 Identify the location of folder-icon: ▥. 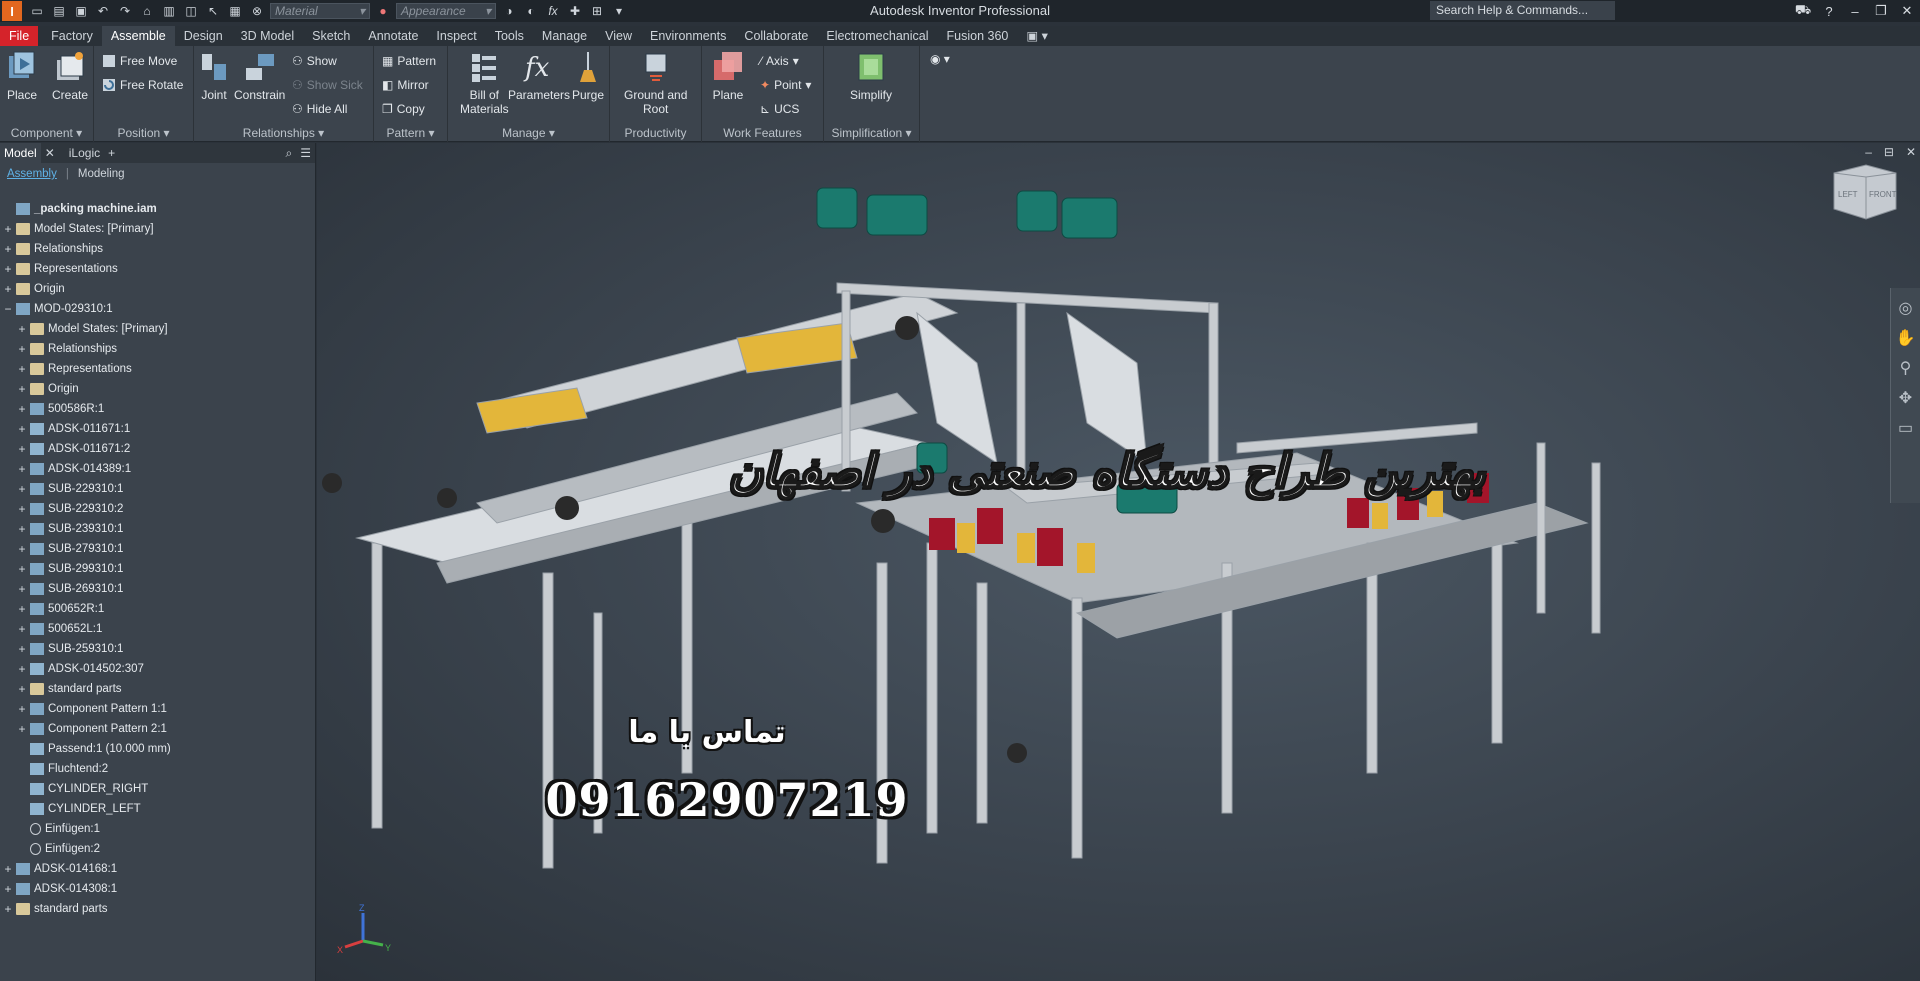
(169, 11).